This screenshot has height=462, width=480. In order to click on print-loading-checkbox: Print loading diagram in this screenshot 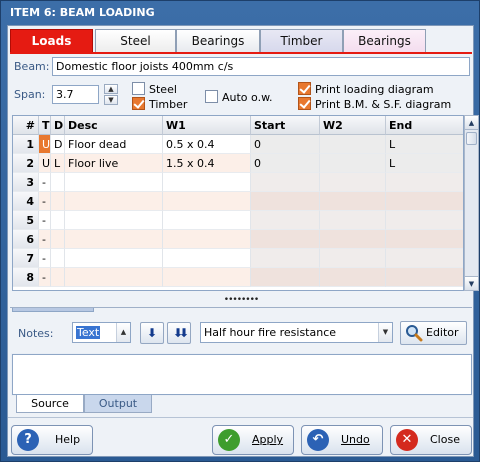, I will do `click(366, 89)`.